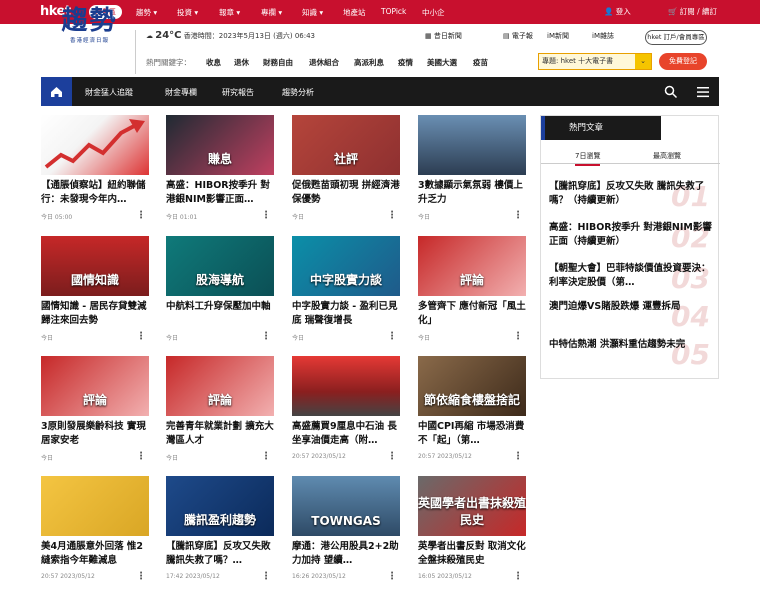 The height and width of the screenshot is (600, 760). What do you see at coordinates (346, 314) in the screenshot?
I see `article-title: 中字股實力談 - 盈利已見底 瑞聲復增長` at bounding box center [346, 314].